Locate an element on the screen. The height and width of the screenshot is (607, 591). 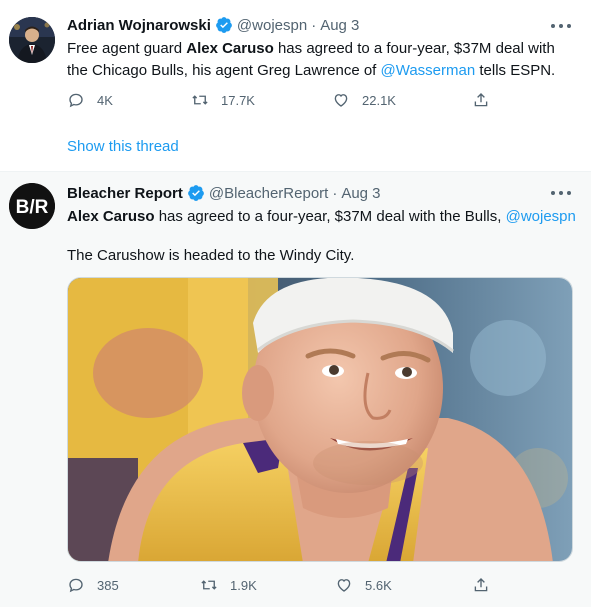
tweet-actions: 4K 17.7K 22.1K is located at coordinates (282, 100).